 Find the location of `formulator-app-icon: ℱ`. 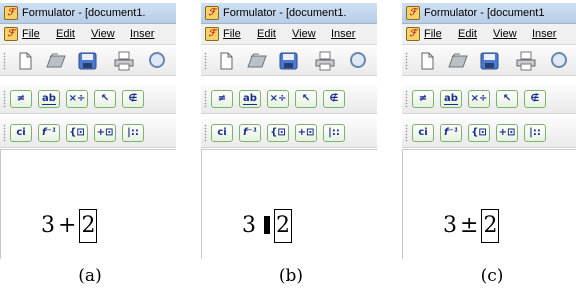

formulator-app-icon: ℱ is located at coordinates (212, 13).